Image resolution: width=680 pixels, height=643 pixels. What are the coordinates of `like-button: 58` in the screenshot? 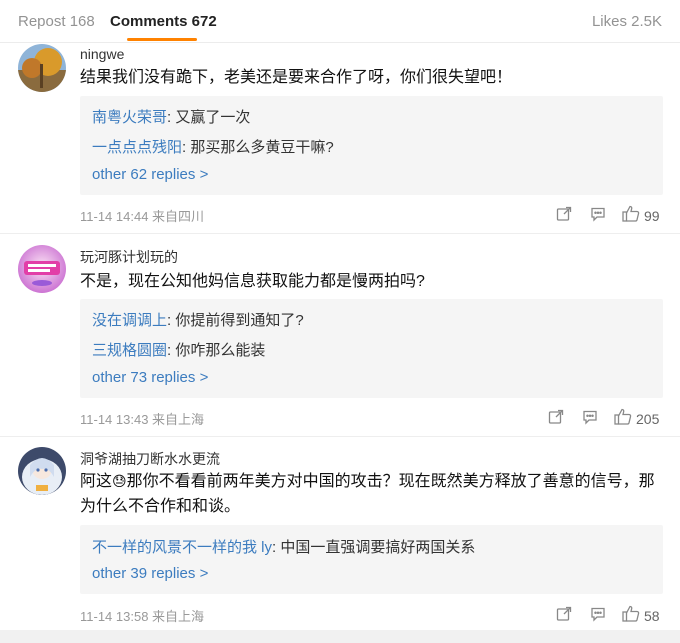 It's located at (641, 616).